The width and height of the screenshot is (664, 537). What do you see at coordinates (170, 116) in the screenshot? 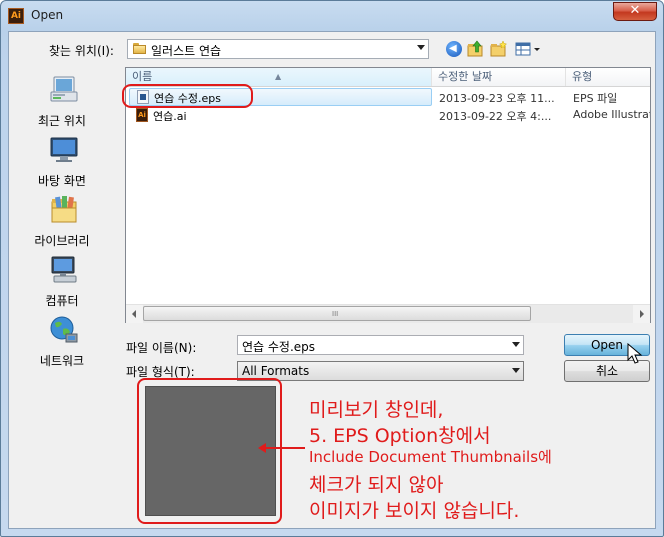
I see `file-name: 연습.ai` at bounding box center [170, 116].